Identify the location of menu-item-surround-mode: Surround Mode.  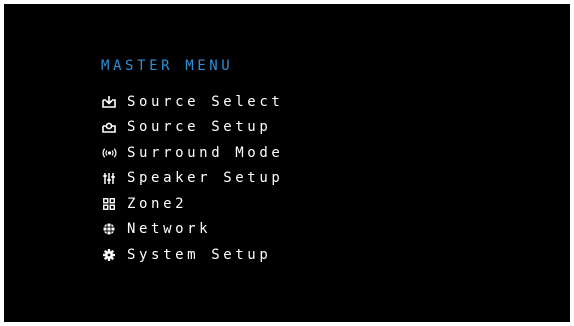
(192, 153).